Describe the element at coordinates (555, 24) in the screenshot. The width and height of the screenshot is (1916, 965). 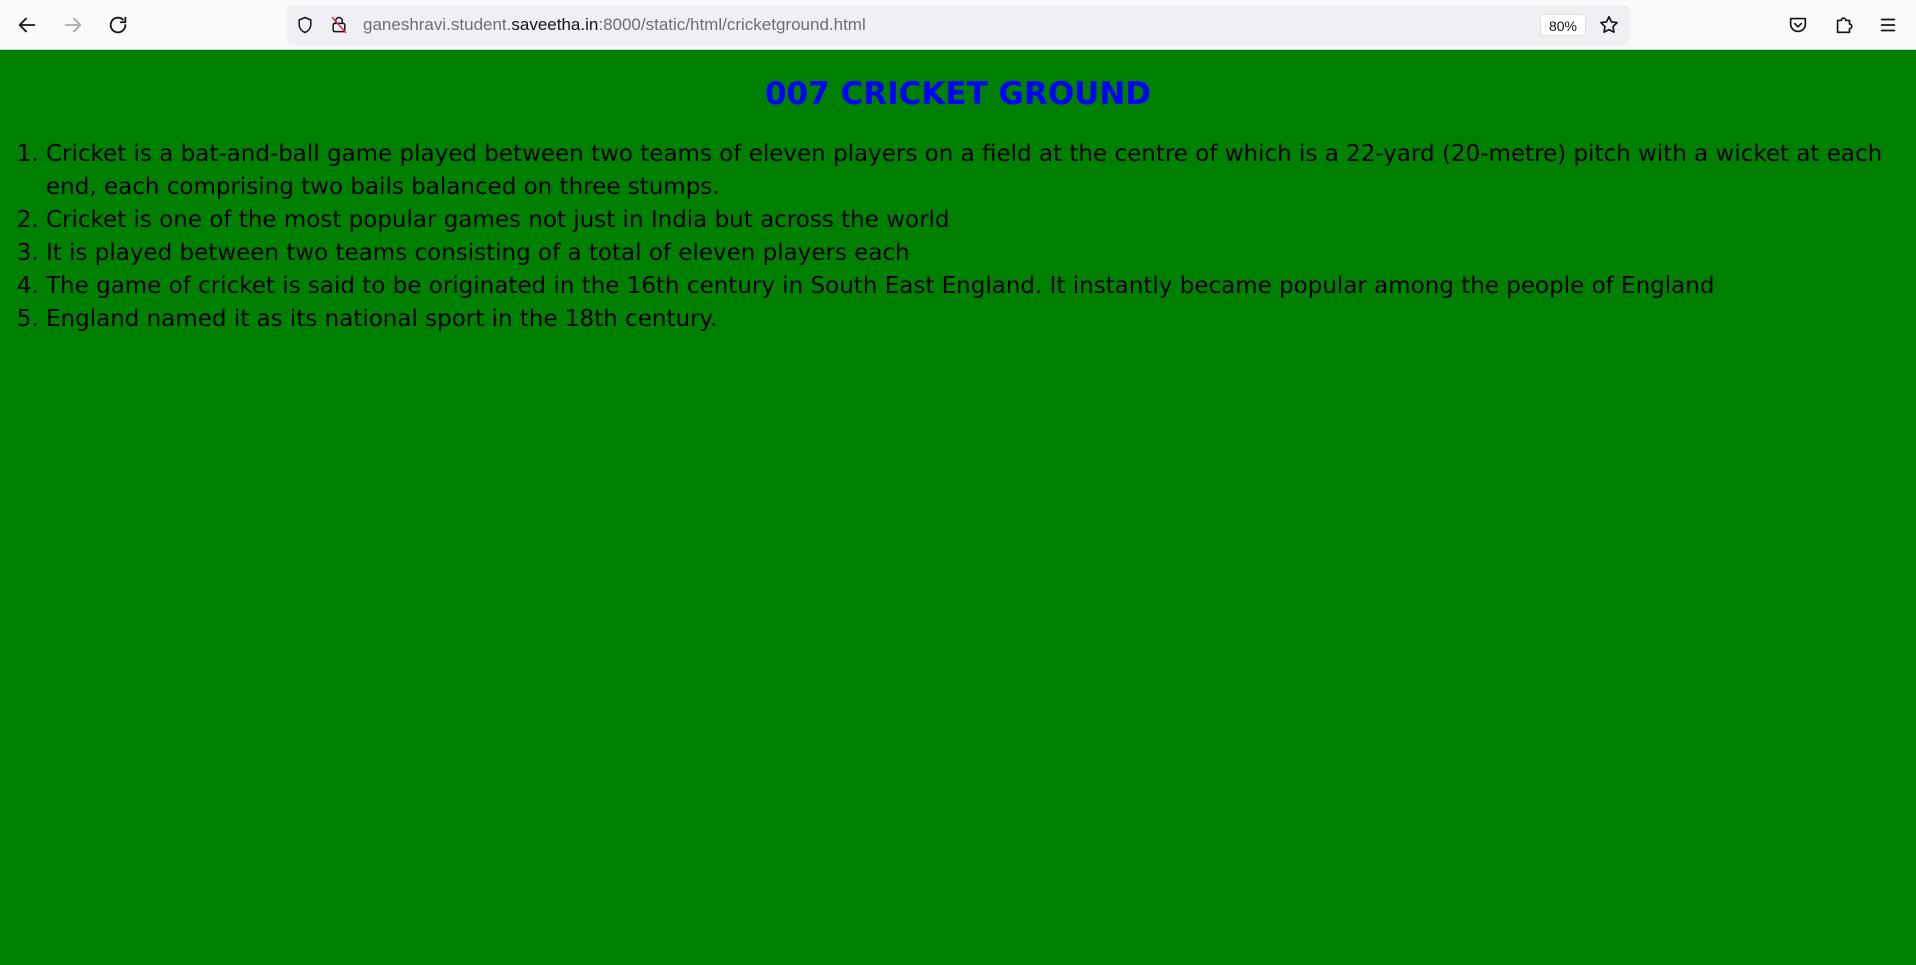
I see `url-domain: saveetha.in` at that location.